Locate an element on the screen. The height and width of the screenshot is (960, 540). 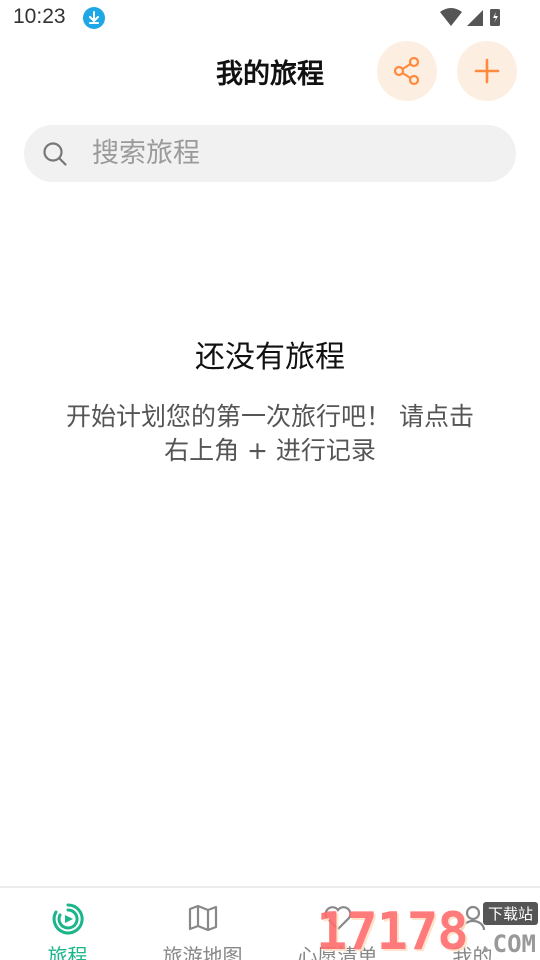
watermark-suffix: .COM is located at coordinates (507, 944).